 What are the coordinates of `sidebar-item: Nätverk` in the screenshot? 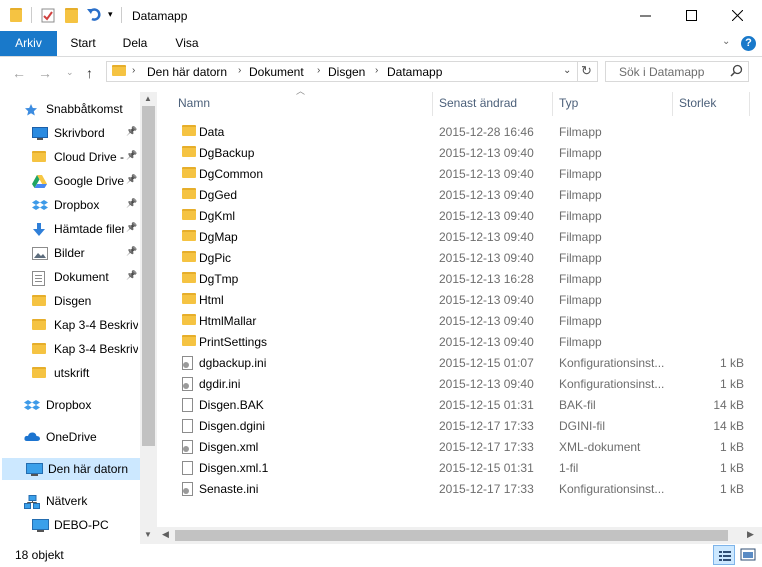 It's located at (70, 501).